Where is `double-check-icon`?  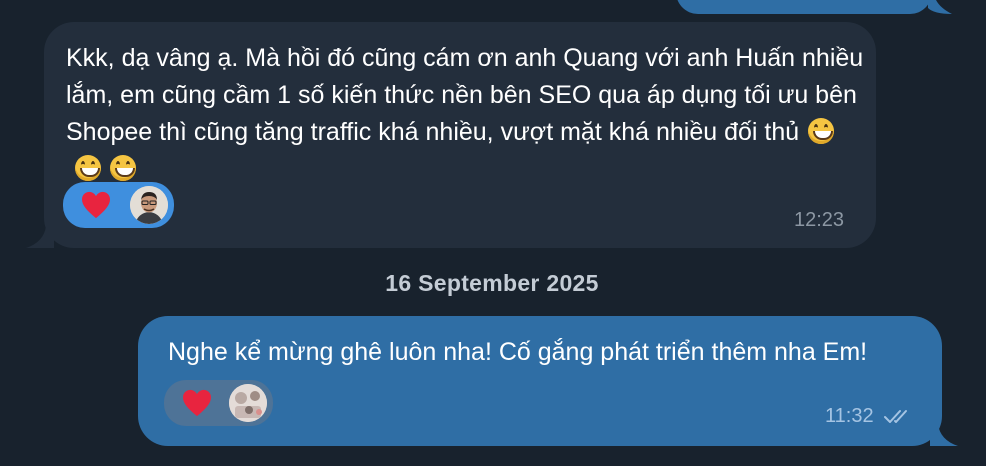 double-check-icon is located at coordinates (895, 416).